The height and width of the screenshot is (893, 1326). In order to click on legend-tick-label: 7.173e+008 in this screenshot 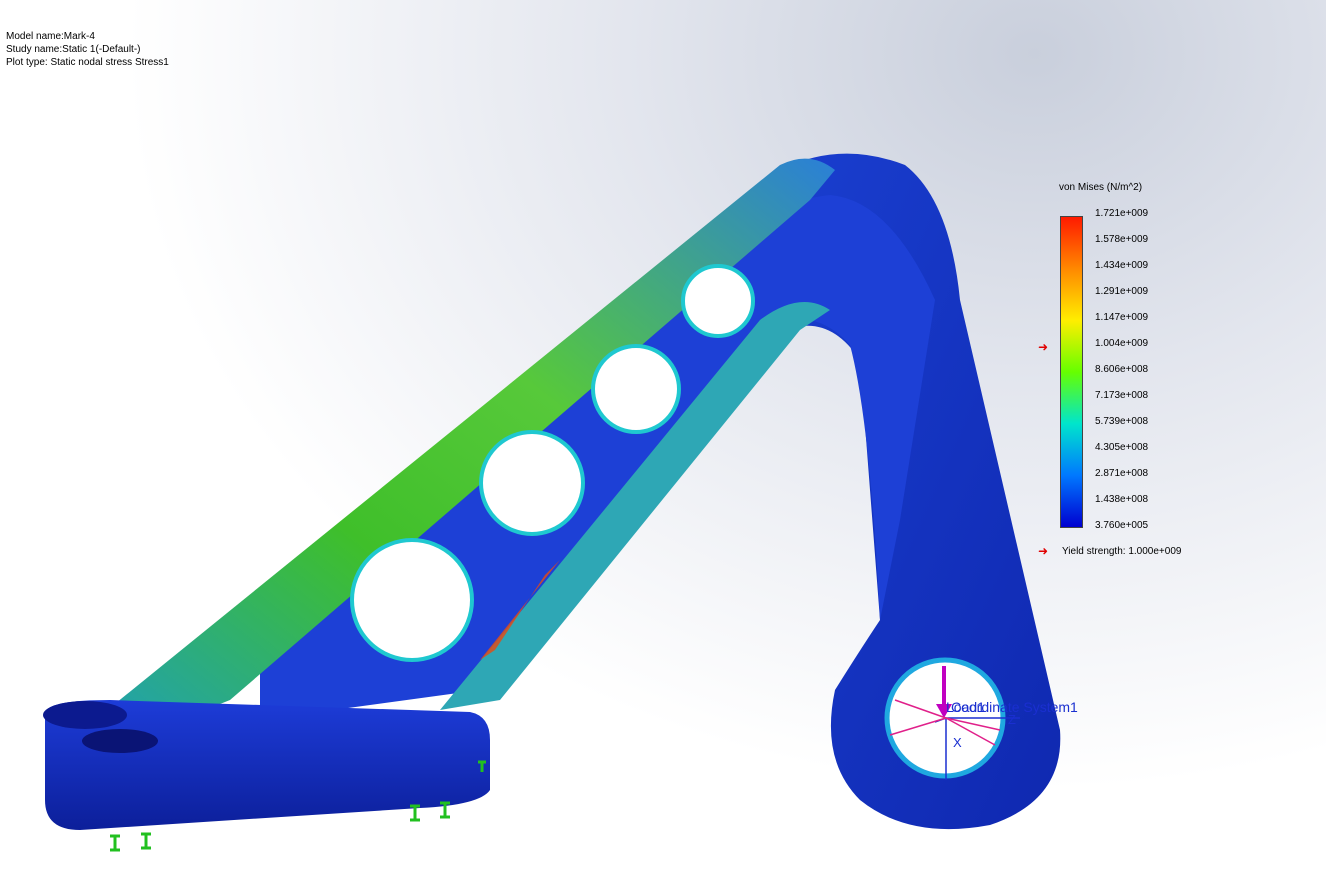, I will do `click(1122, 395)`.